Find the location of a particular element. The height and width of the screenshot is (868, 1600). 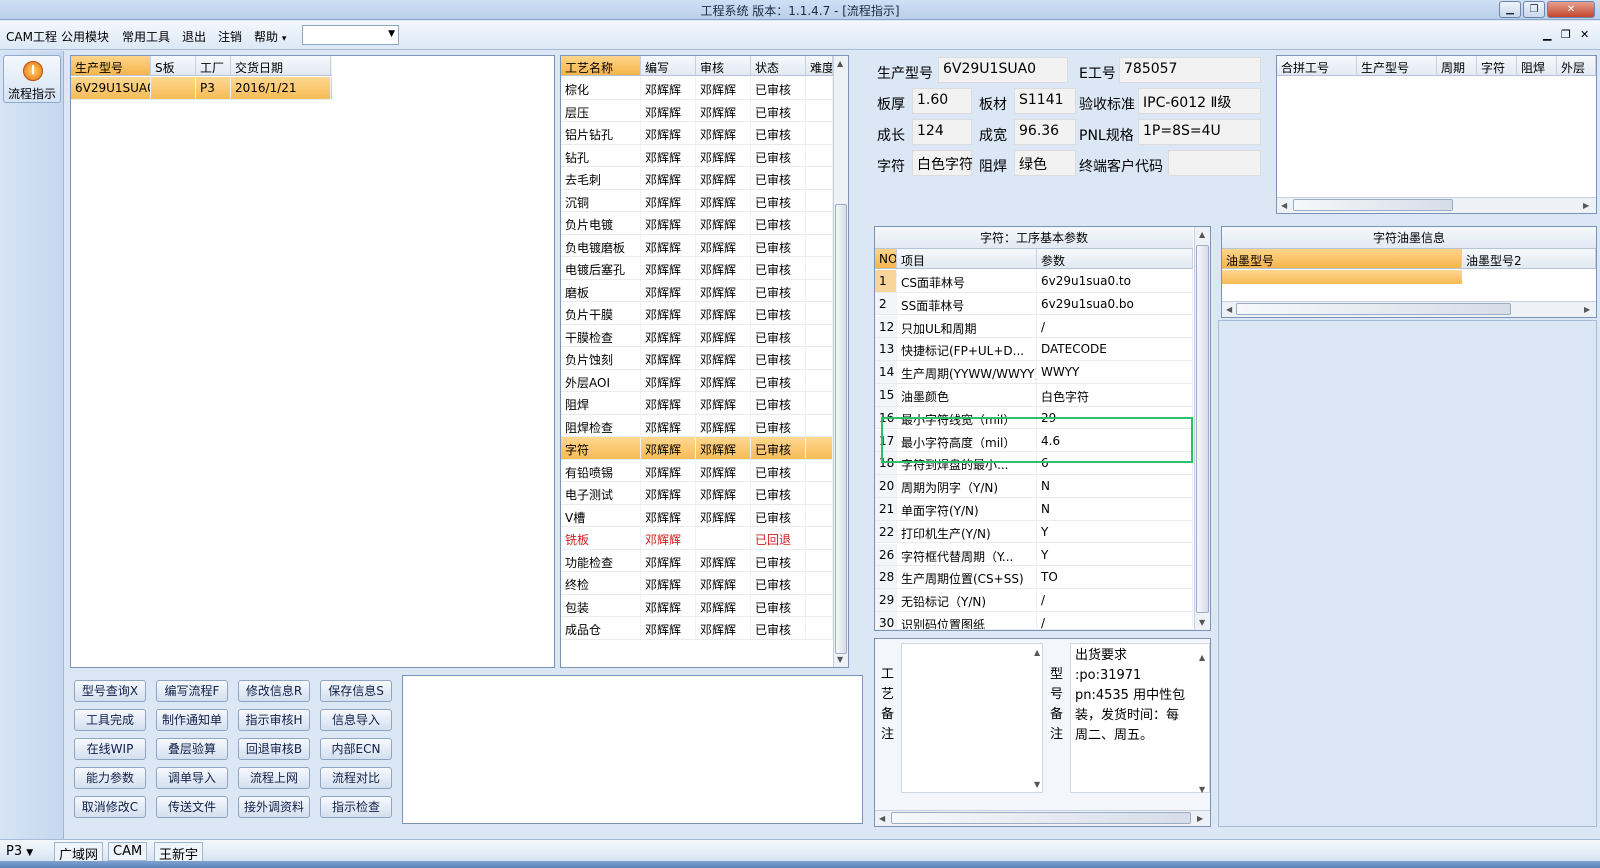

merge-header-col-1: 生产型号 is located at coordinates (1397, 65).